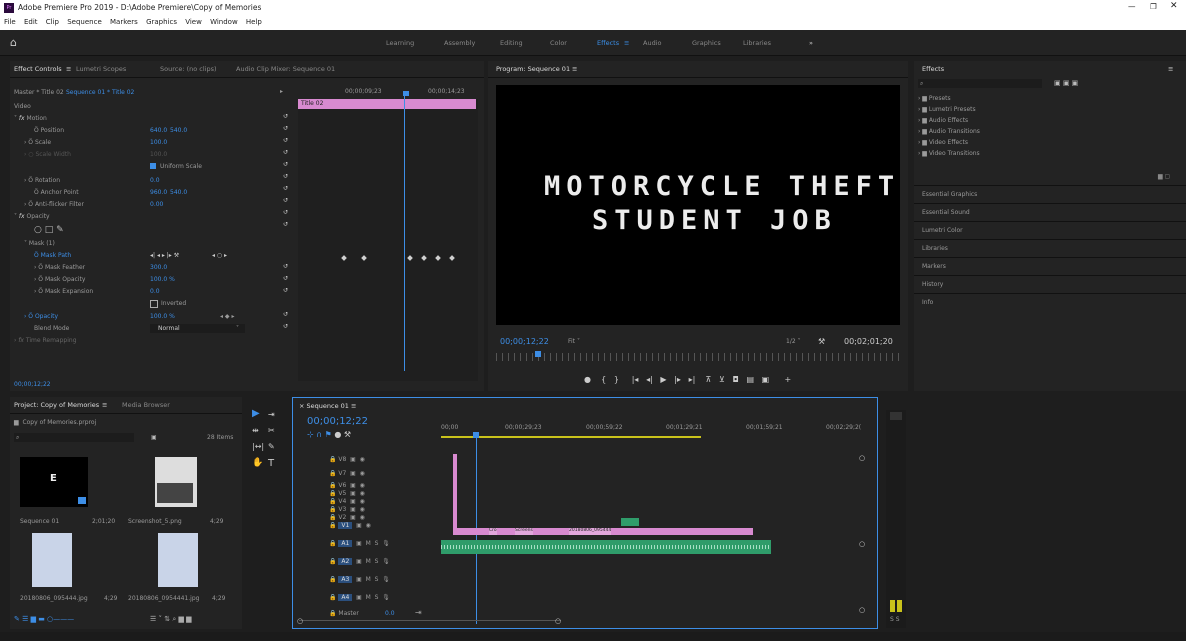 This screenshot has height=641, width=1186. I want to click on track-v2: 🔒 V2 ▣ ◉, so click(347, 517).